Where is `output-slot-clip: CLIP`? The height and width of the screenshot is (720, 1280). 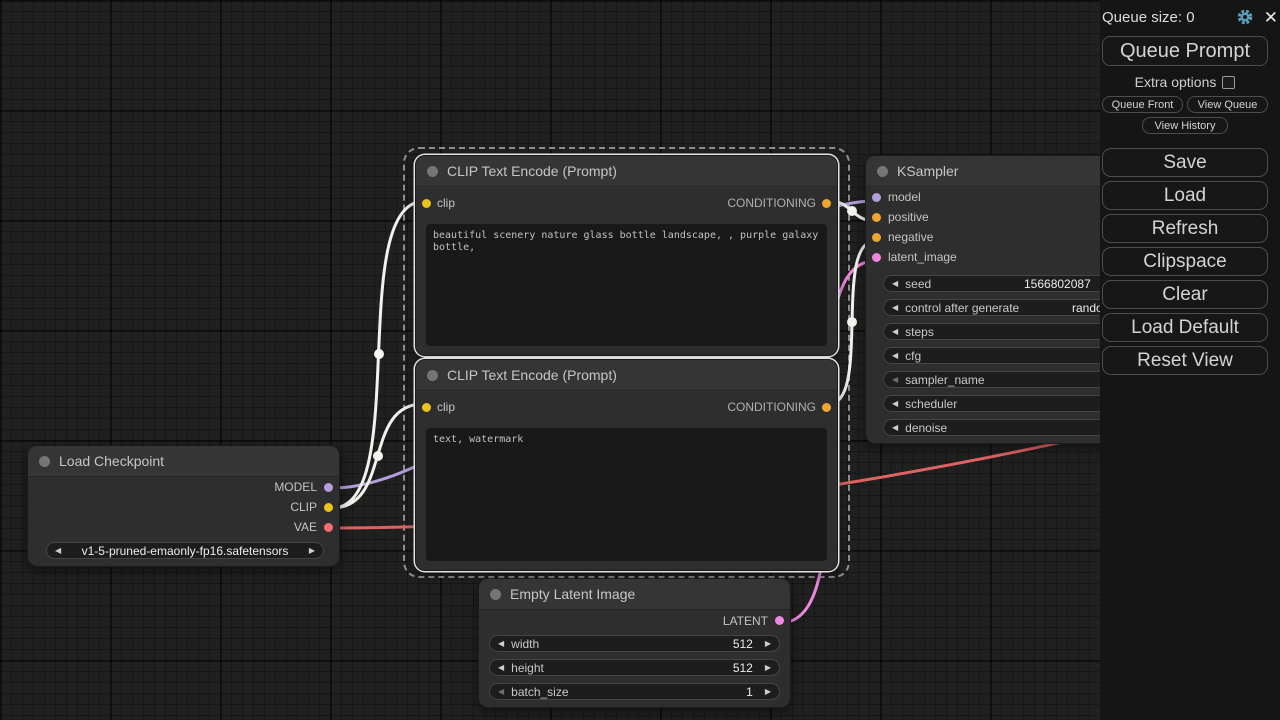 output-slot-clip: CLIP is located at coordinates (183, 507).